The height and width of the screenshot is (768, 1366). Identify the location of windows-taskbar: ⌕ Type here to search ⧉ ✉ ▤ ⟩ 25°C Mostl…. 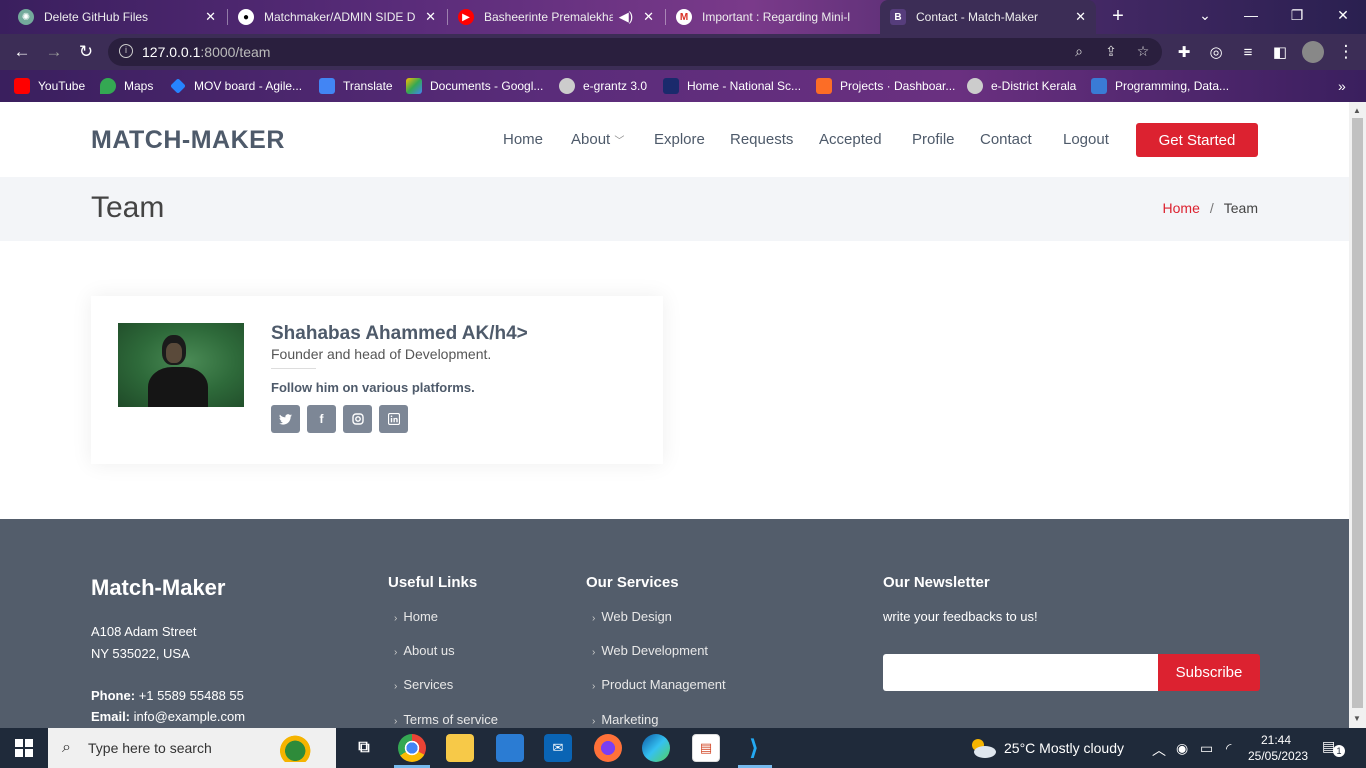
(683, 748).